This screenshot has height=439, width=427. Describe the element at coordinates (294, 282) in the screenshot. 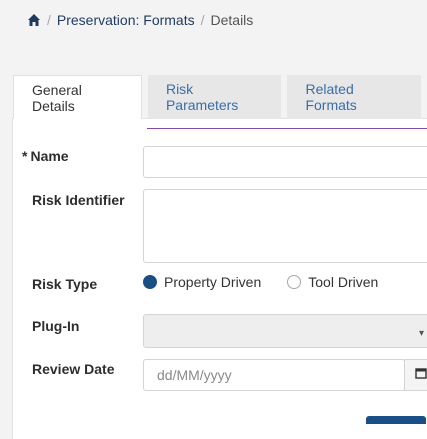

I see `radio-unchecked-icon` at that location.